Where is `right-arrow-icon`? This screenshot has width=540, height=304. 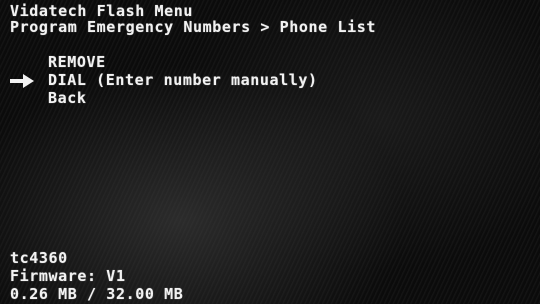
right-arrow-icon is located at coordinates (22, 81).